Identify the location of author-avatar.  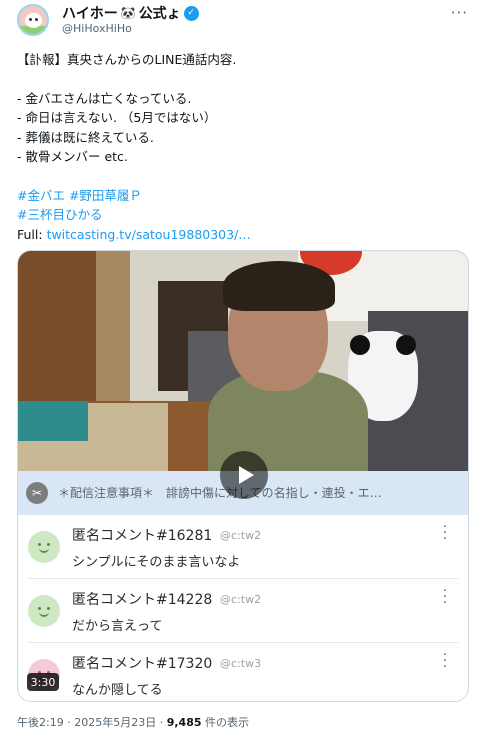
(33, 20).